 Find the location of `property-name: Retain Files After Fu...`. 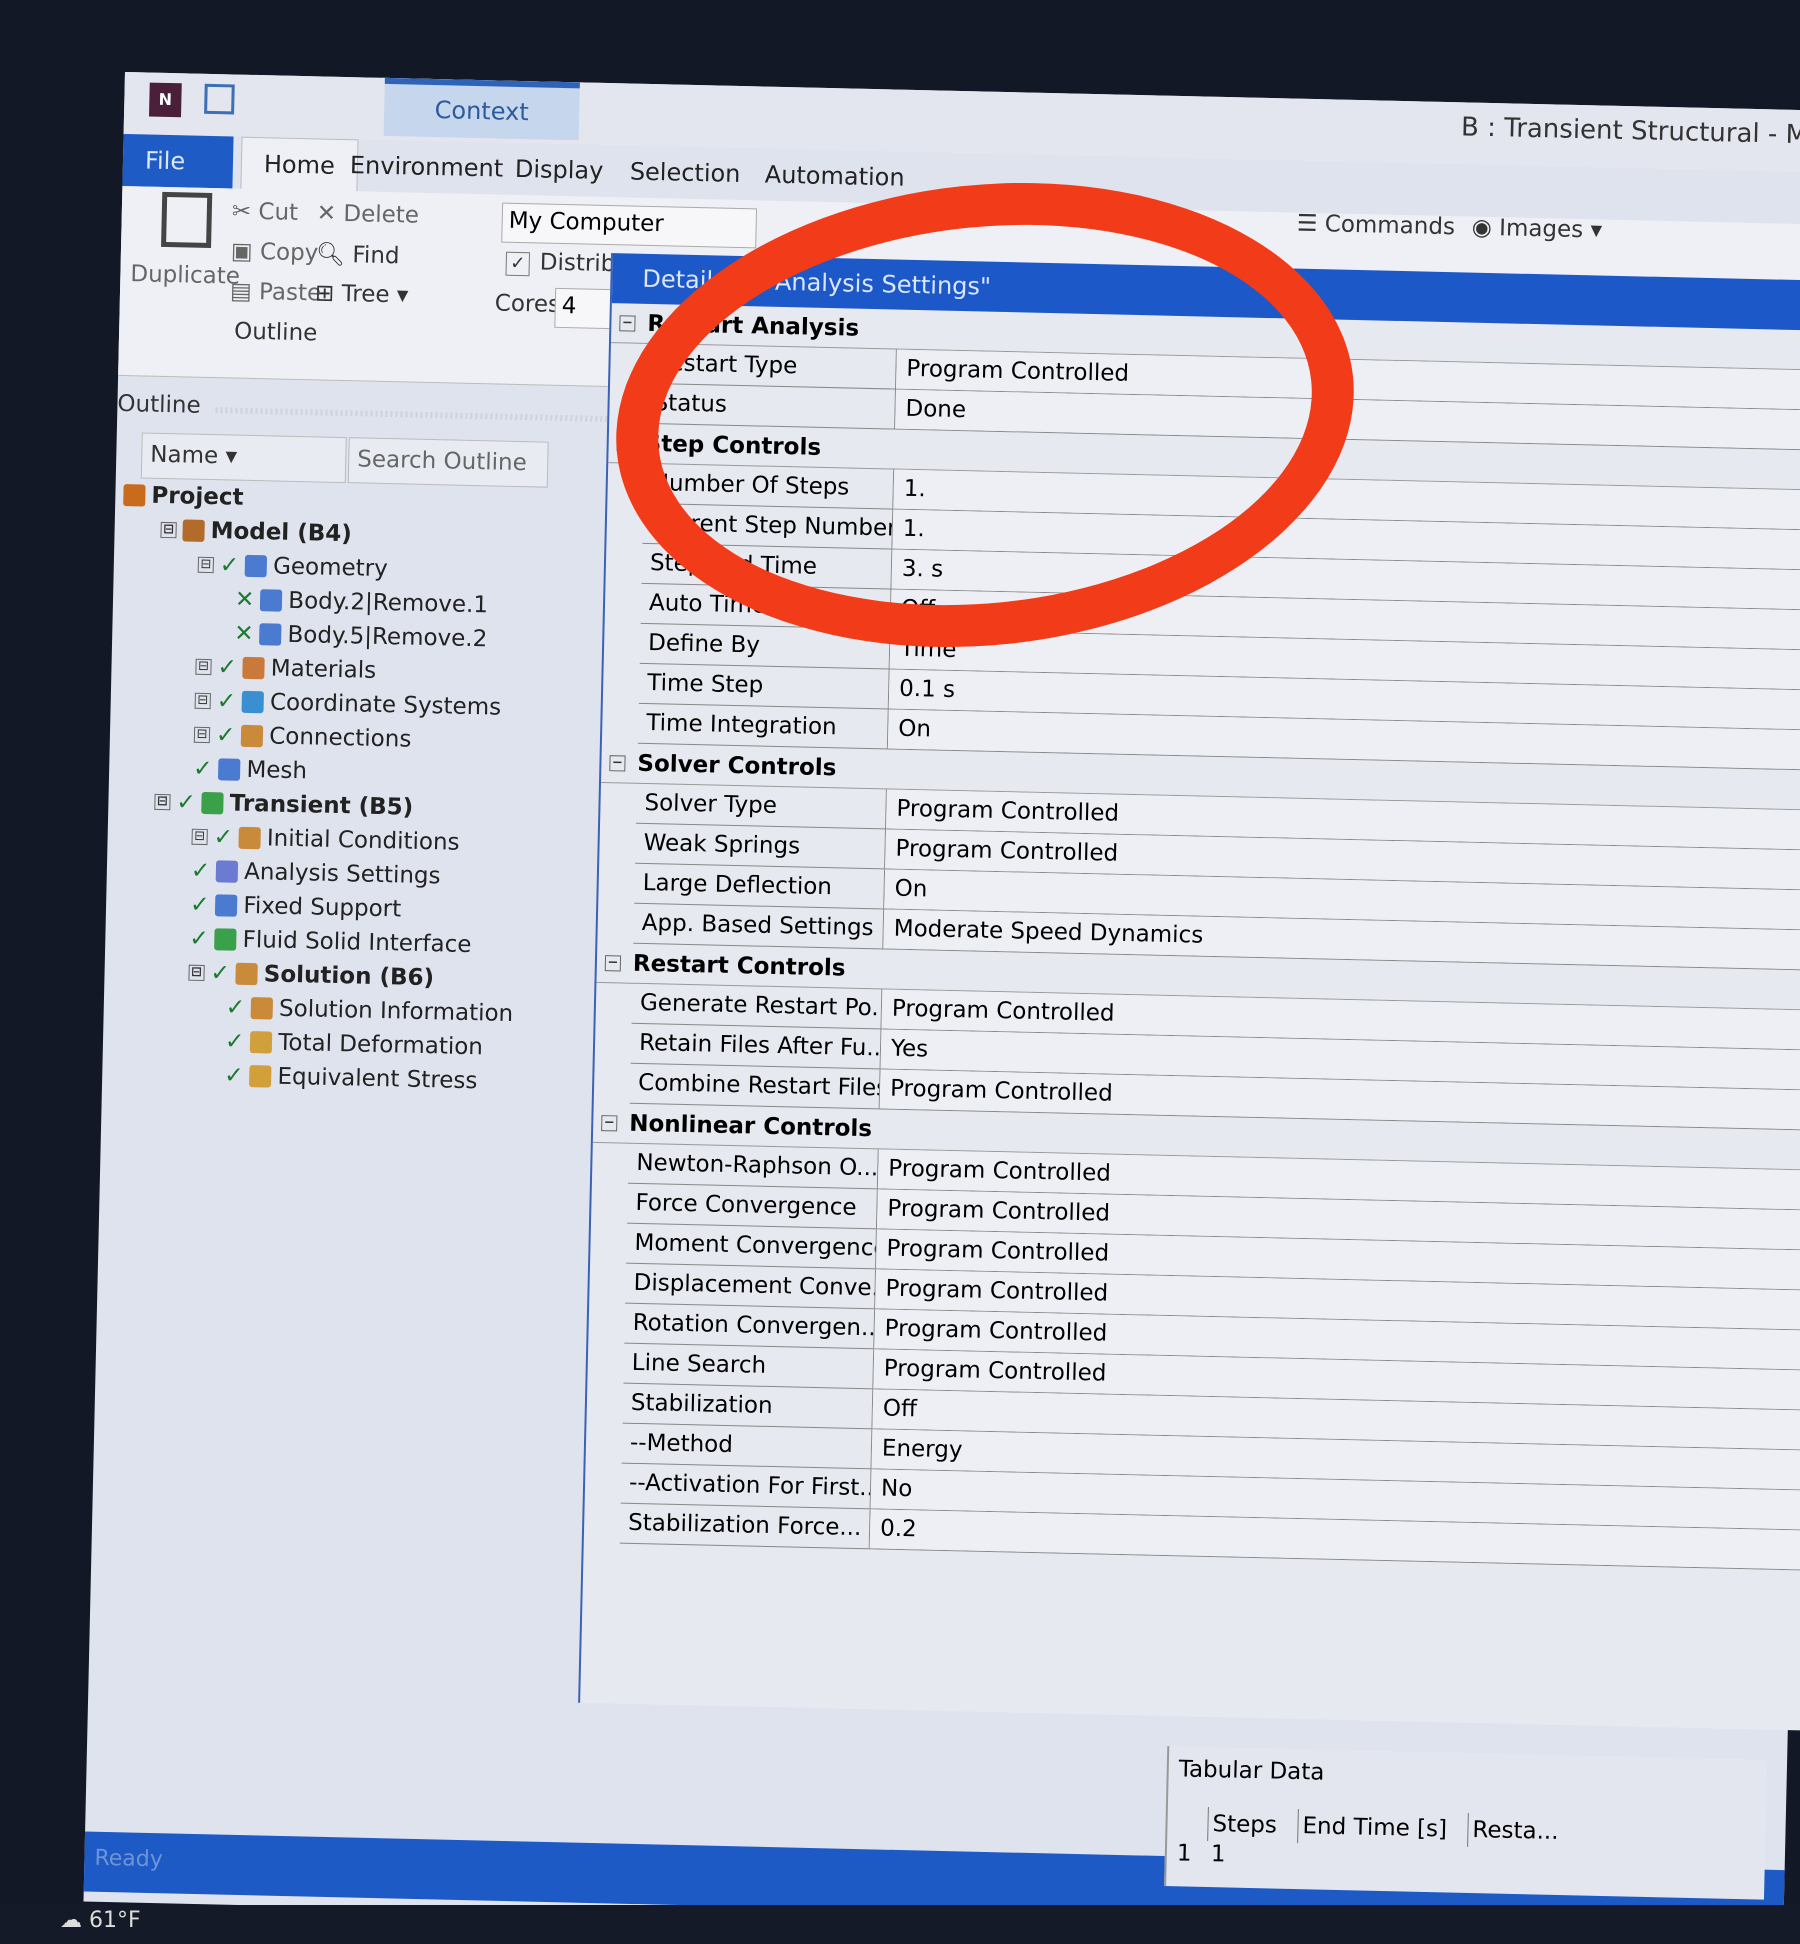

property-name: Retain Files After Fu... is located at coordinates (756, 1046).